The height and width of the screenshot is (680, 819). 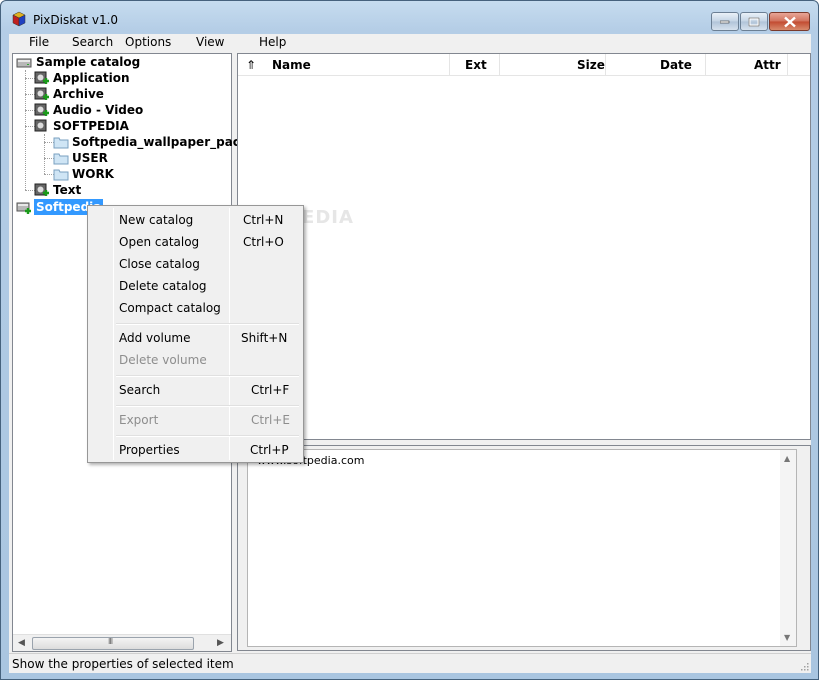 I want to click on scroll-left-arrow-icon: ◀, so click(x=21, y=643).